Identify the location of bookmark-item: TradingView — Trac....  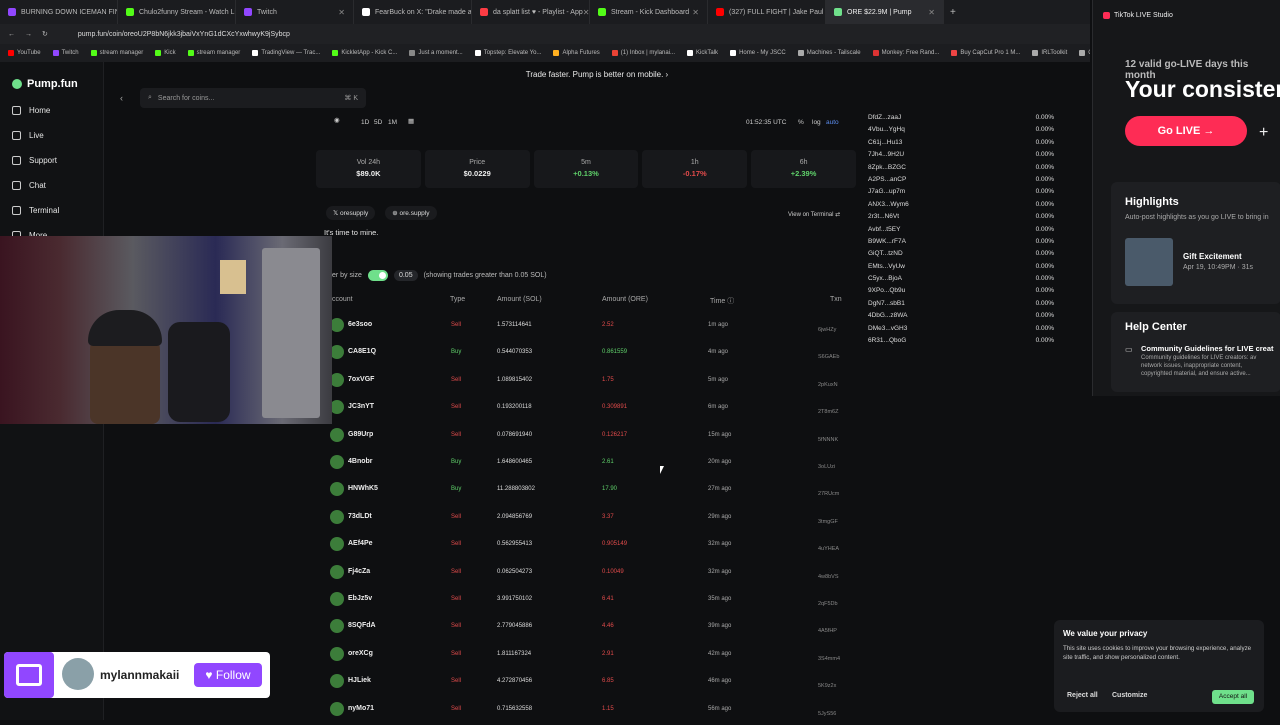
(286, 53).